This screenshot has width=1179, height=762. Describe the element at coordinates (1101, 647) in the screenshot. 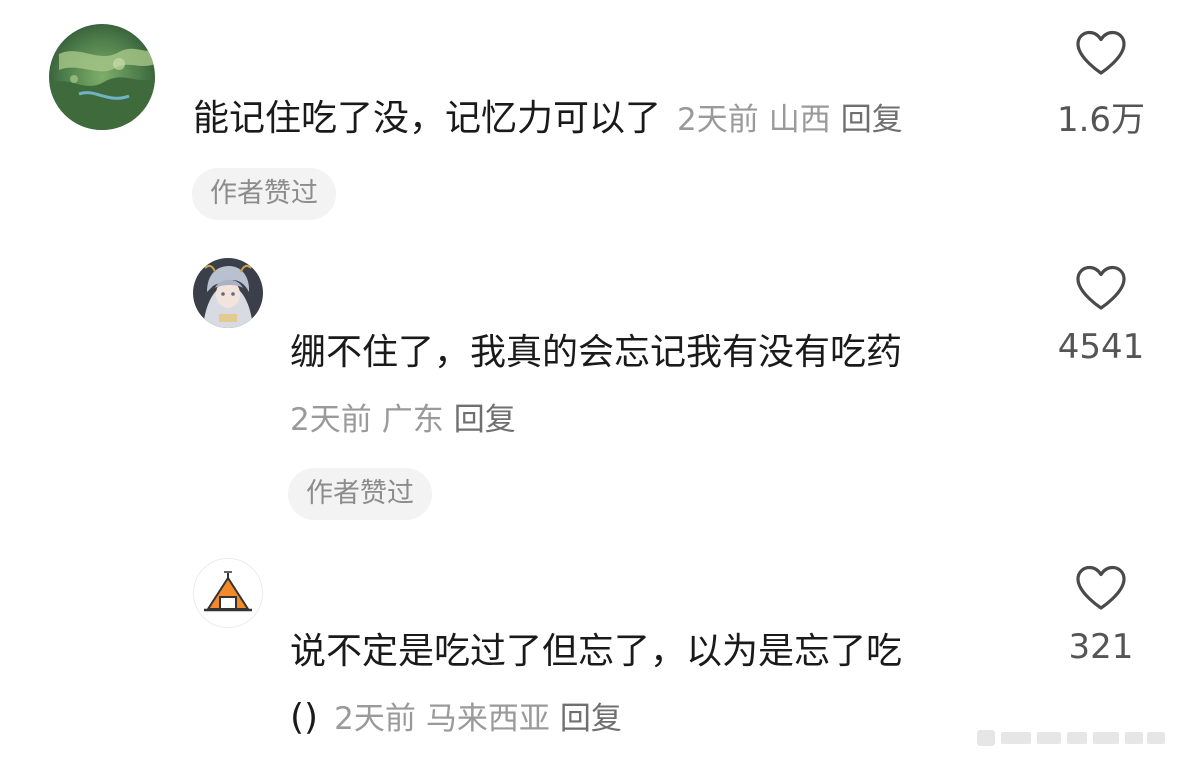

I see `like-count: 321` at that location.